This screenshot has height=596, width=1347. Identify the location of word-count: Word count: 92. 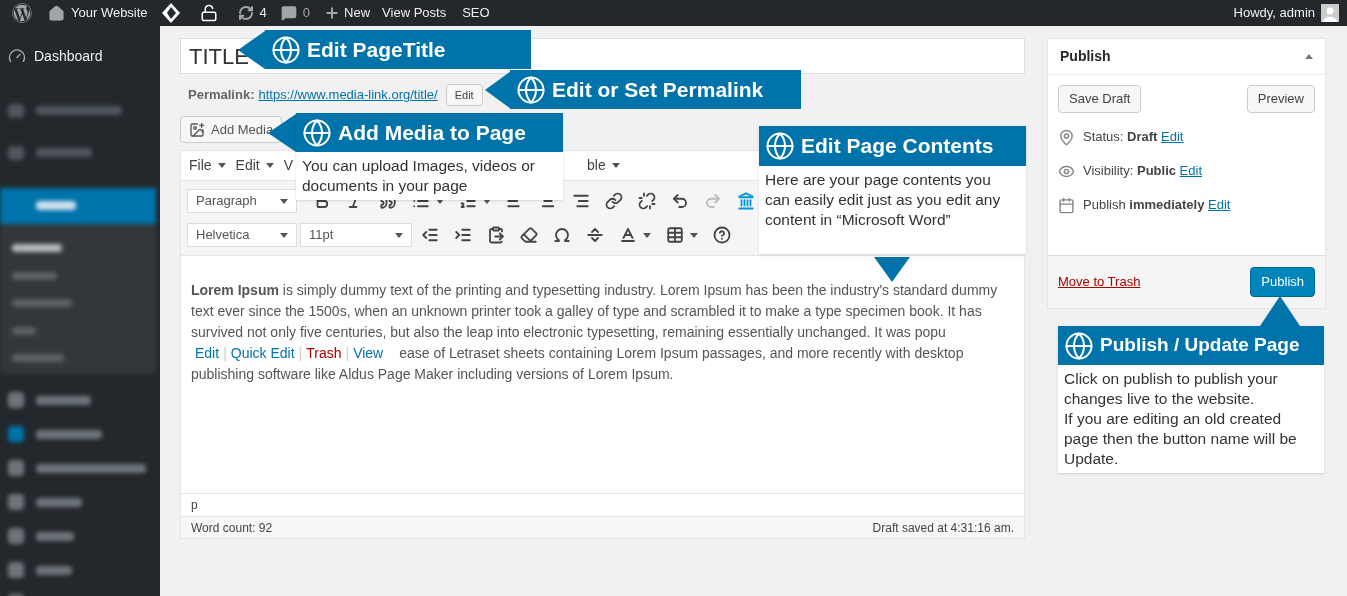
(232, 528).